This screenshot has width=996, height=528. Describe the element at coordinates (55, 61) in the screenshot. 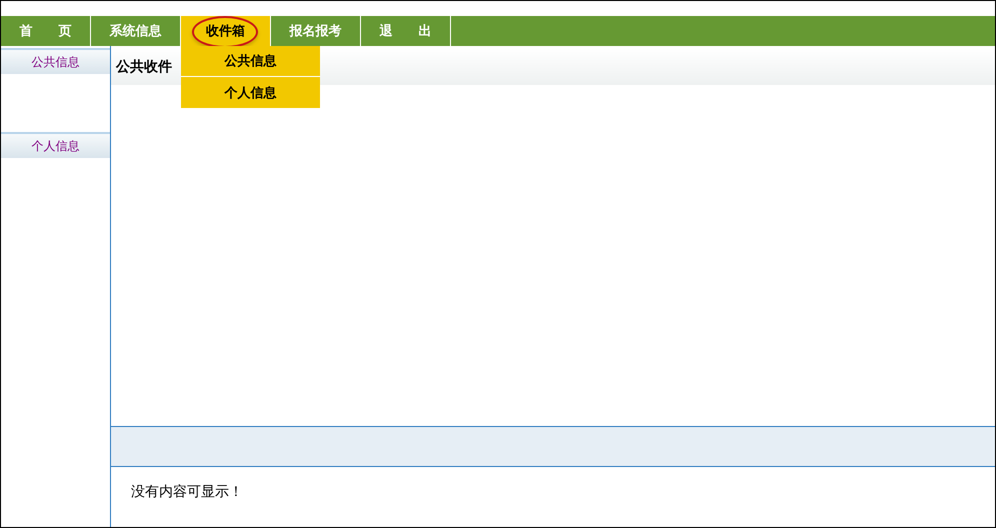

I see `sidebar-item: 公共信息` at that location.